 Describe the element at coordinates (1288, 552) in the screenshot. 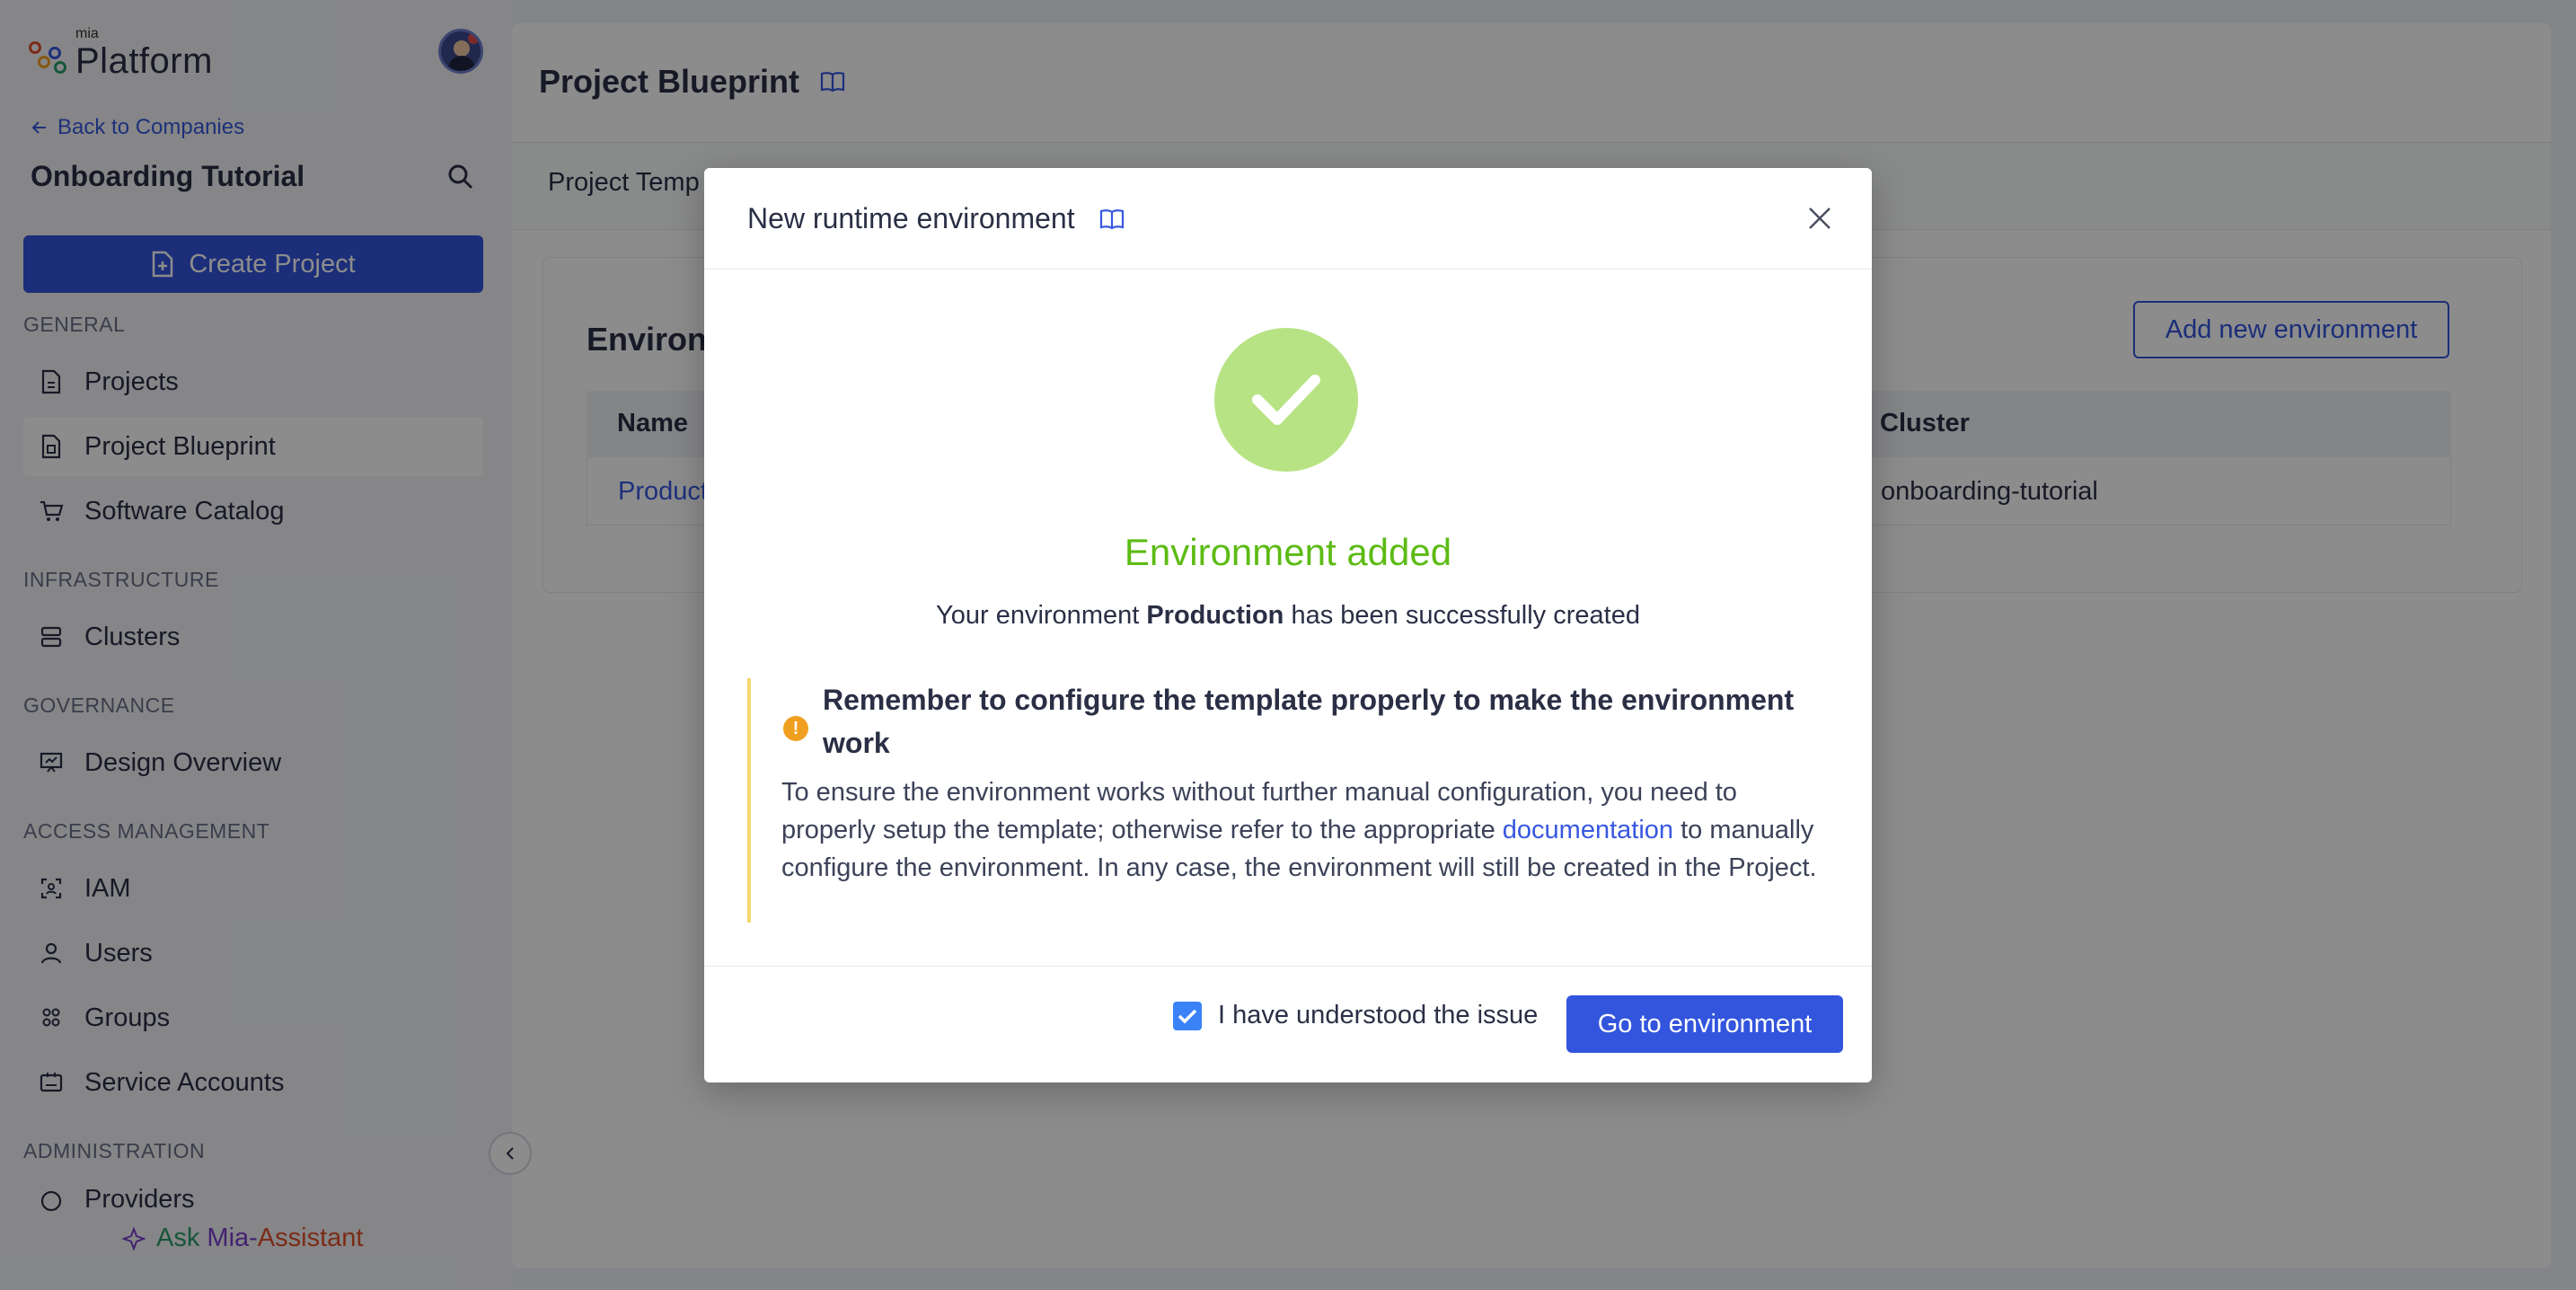

I see `success-title: Environment added` at that location.